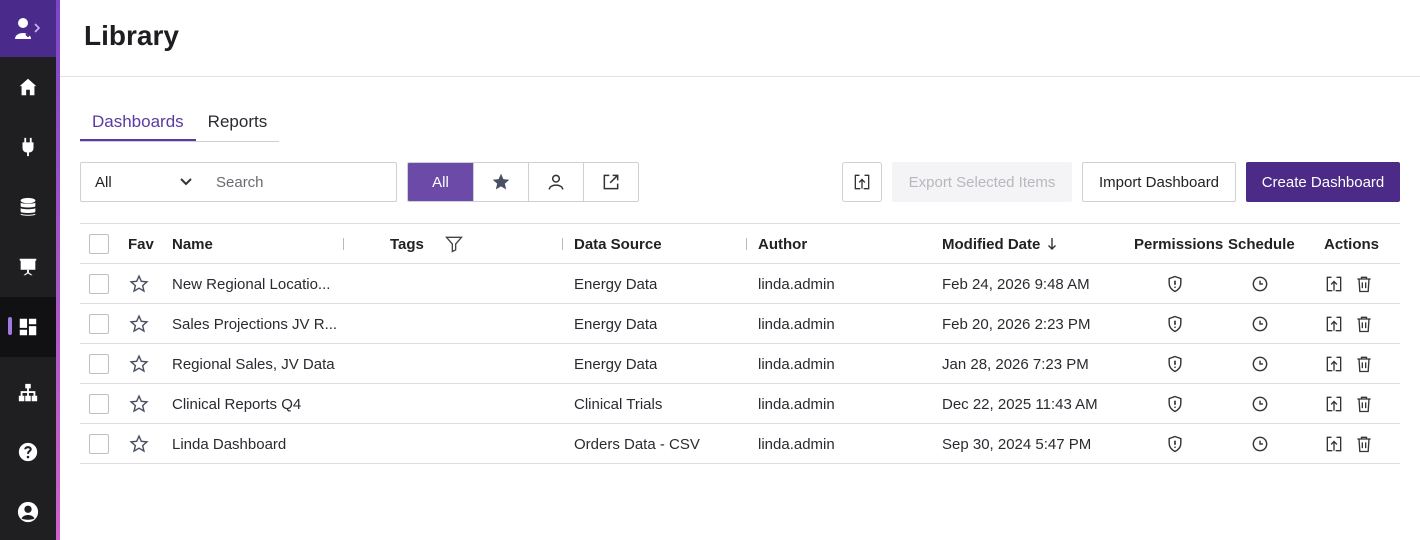  What do you see at coordinates (1179, 244) in the screenshot?
I see `column-header-permissions: Permissions` at bounding box center [1179, 244].